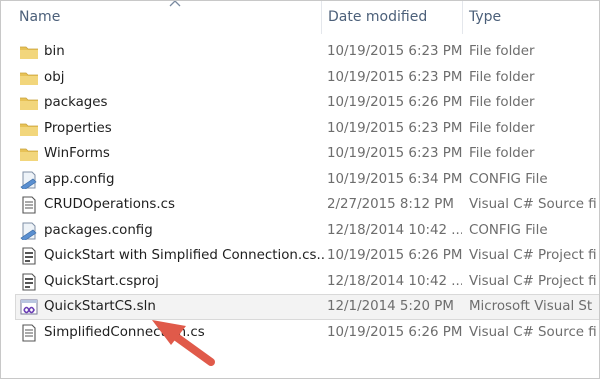 The width and height of the screenshot is (600, 379). Describe the element at coordinates (307, 78) in the screenshot. I see `file-row: obj 10/19/2015 6:23 PM File folder` at that location.